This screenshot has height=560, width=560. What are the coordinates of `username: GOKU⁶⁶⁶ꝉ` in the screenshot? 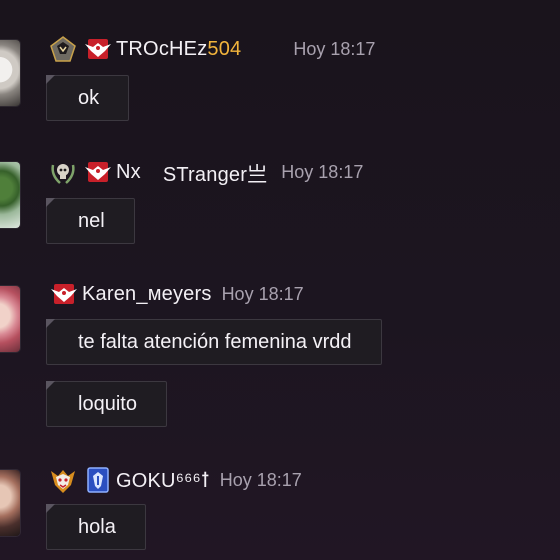 It's located at (163, 480).